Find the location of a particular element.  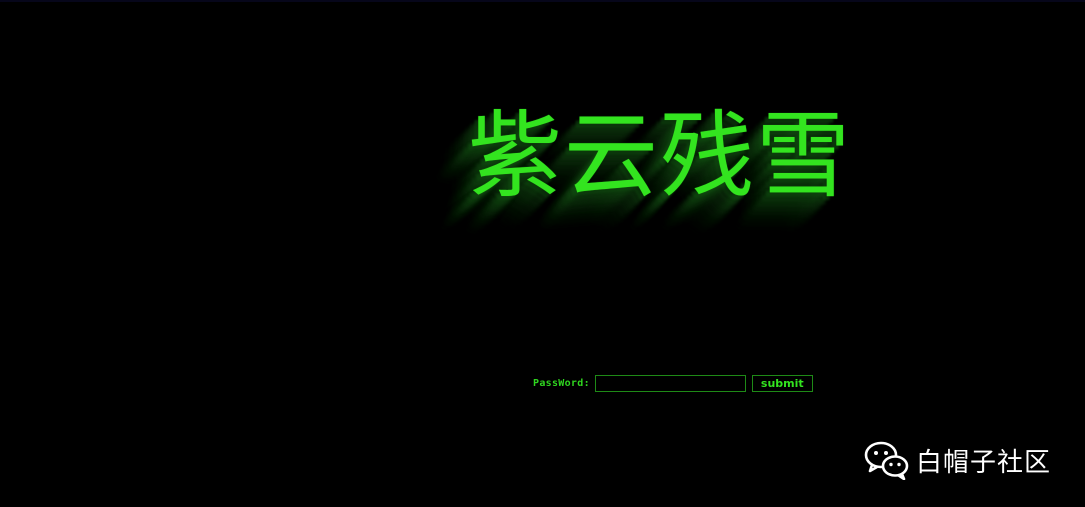

banner-title: 紫云残雪 is located at coordinates (660, 156).